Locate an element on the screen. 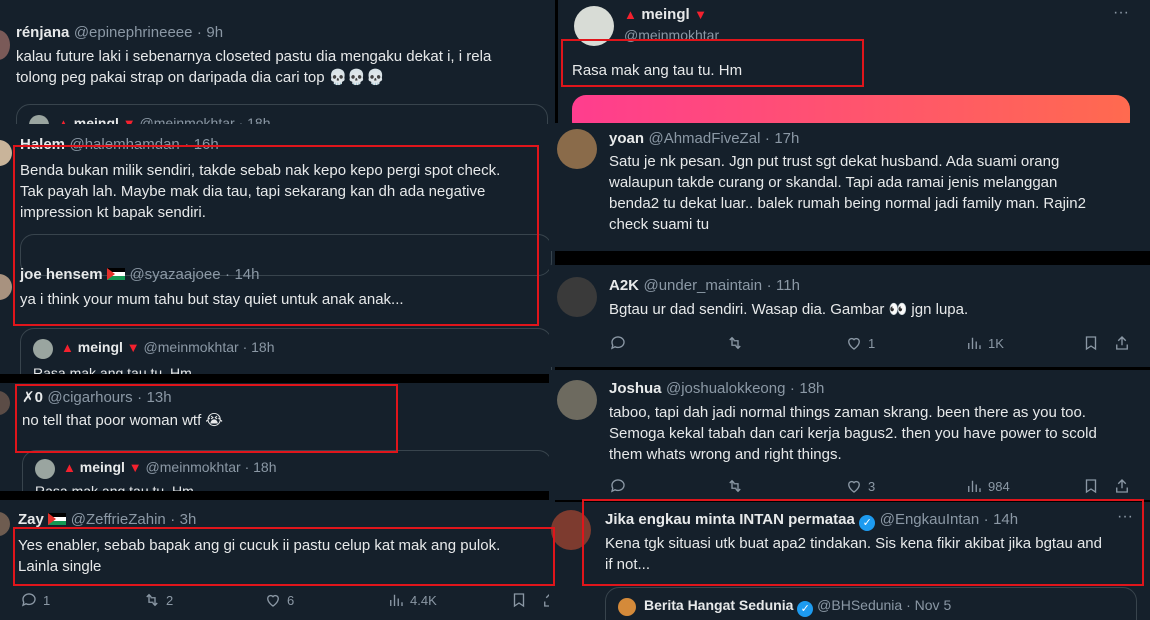  palestine-flag-icon is located at coordinates (57, 519).